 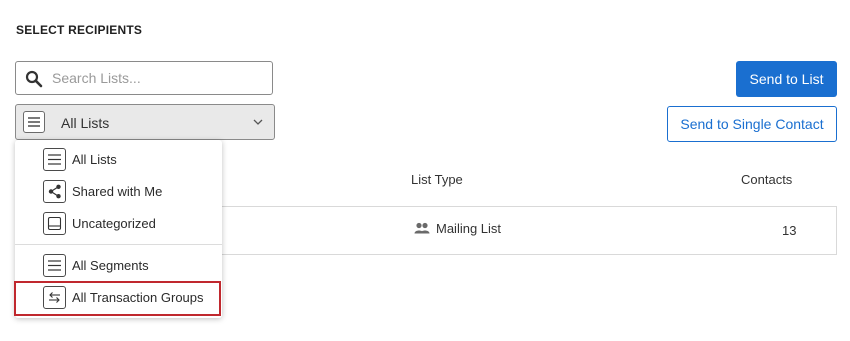 I want to click on section-title: SELECT RECIPIENTS, so click(x=79, y=30).